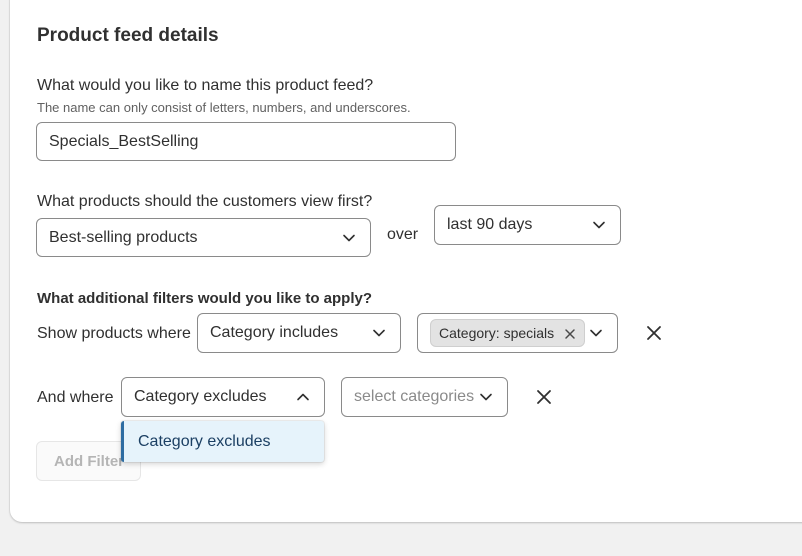 The image size is (802, 556). Describe the element at coordinates (114, 333) in the screenshot. I see `filter-row-1-prefix: Show products where` at that location.